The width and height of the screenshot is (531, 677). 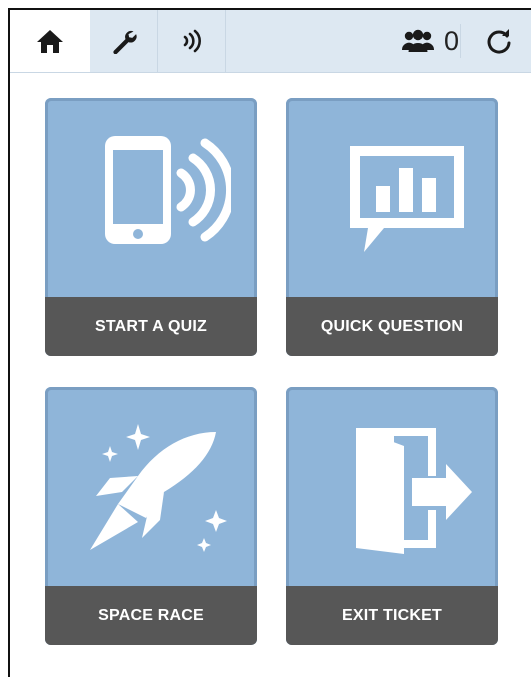 I want to click on refresh-icon, so click(x=499, y=41).